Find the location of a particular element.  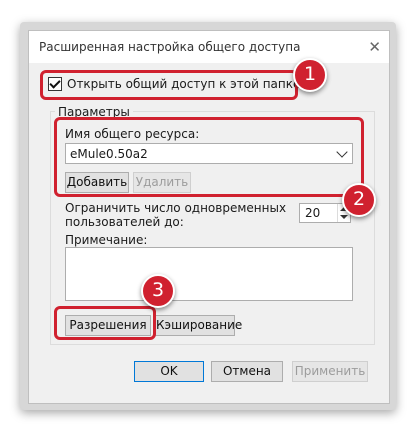

highlight-share-name-section is located at coordinates (209, 157).